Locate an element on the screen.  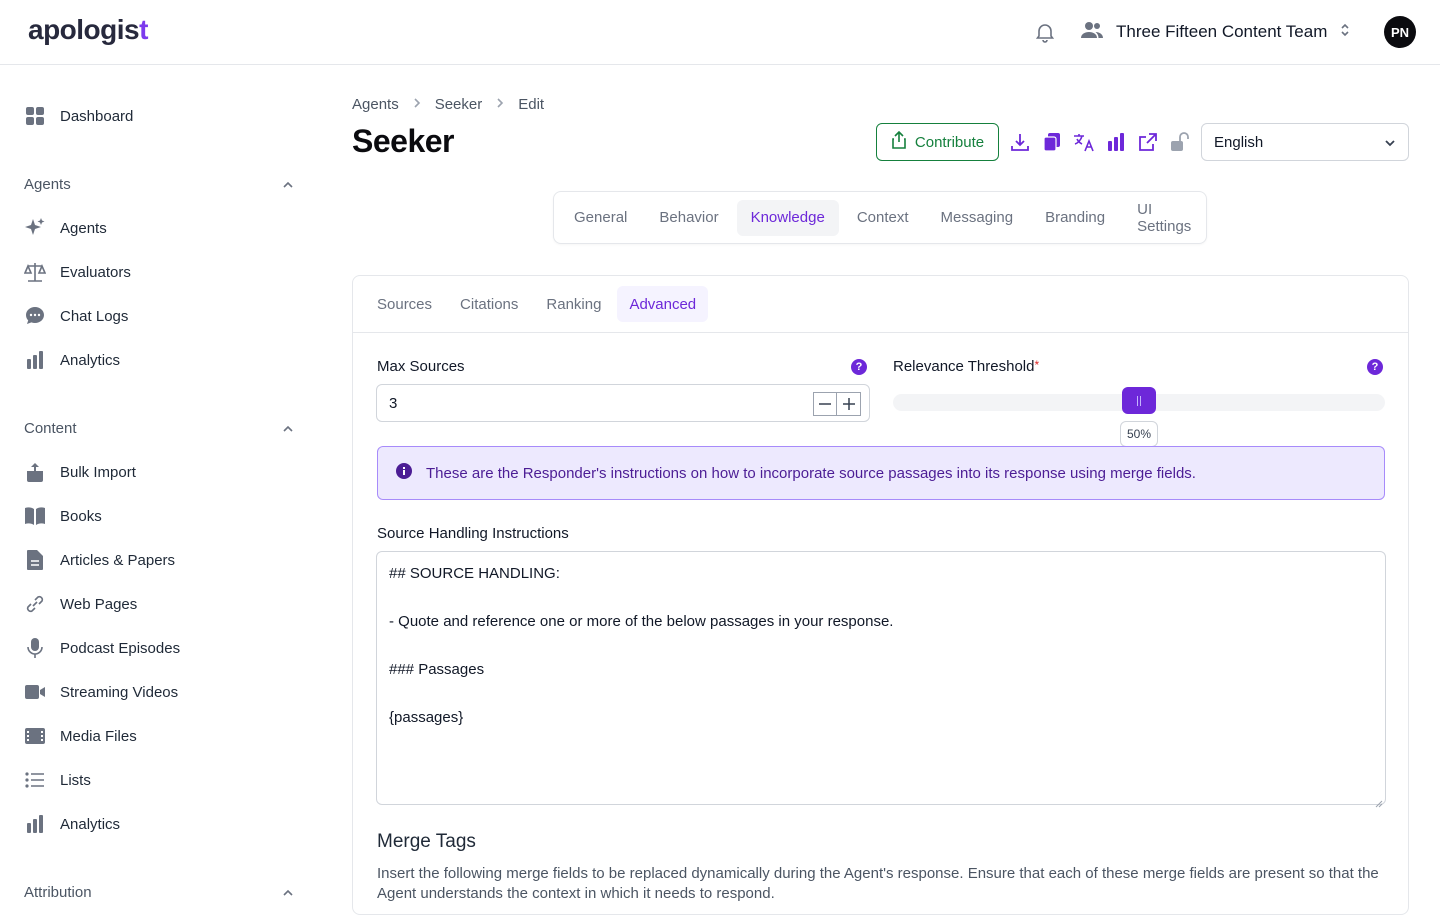
section-label: Agents is located at coordinates (47, 184).